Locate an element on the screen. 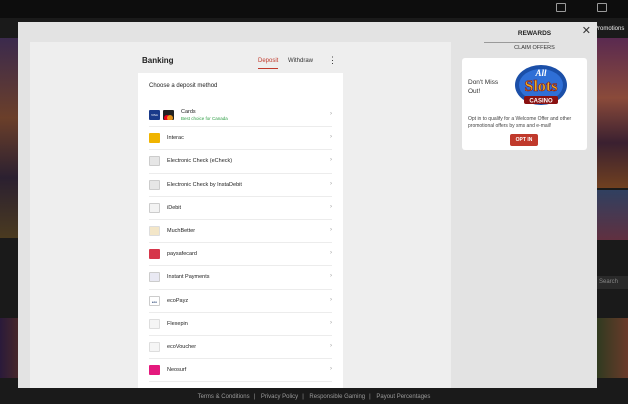 The height and width of the screenshot is (404, 628). method-name: paysafecard is located at coordinates (182, 254).